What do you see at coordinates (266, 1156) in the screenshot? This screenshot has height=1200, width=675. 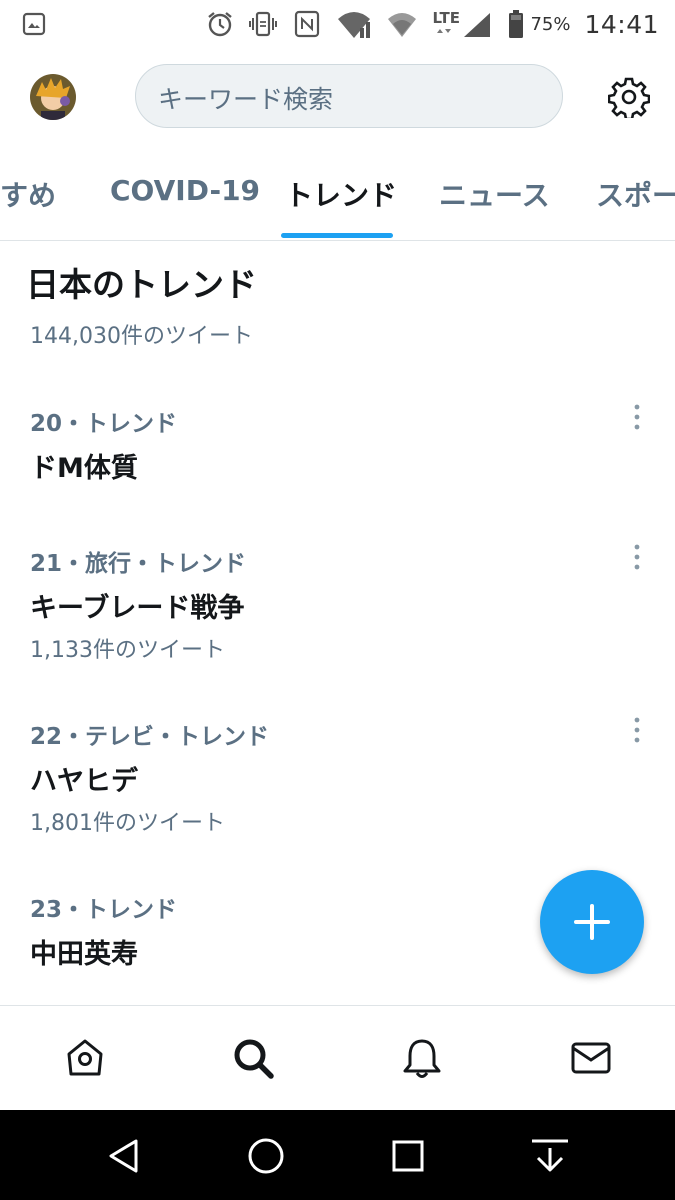 I see `home-circle-icon` at bounding box center [266, 1156].